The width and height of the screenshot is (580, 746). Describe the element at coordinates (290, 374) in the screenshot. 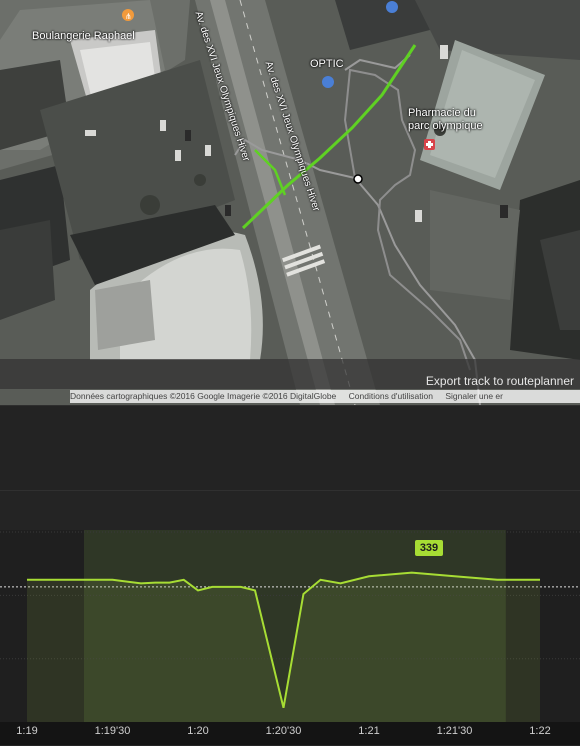

I see `export-bar: Export track to routeplanner` at that location.